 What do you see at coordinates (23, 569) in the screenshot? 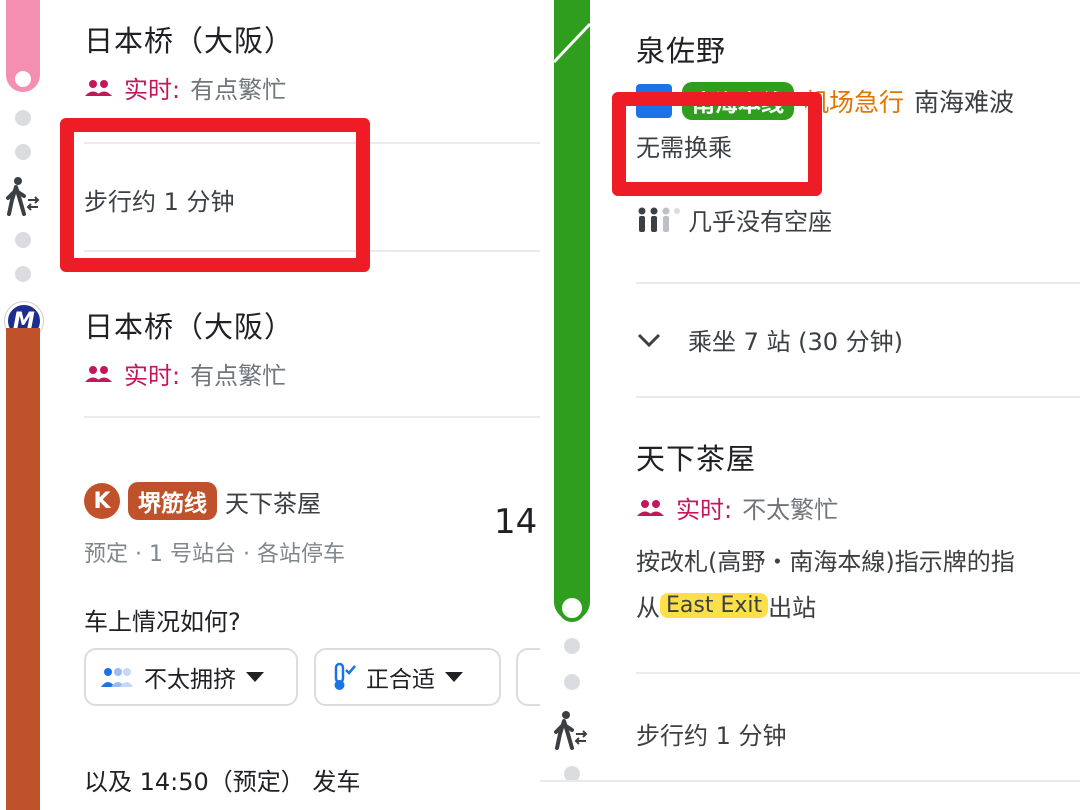
I see `orange-line-segment` at bounding box center [23, 569].